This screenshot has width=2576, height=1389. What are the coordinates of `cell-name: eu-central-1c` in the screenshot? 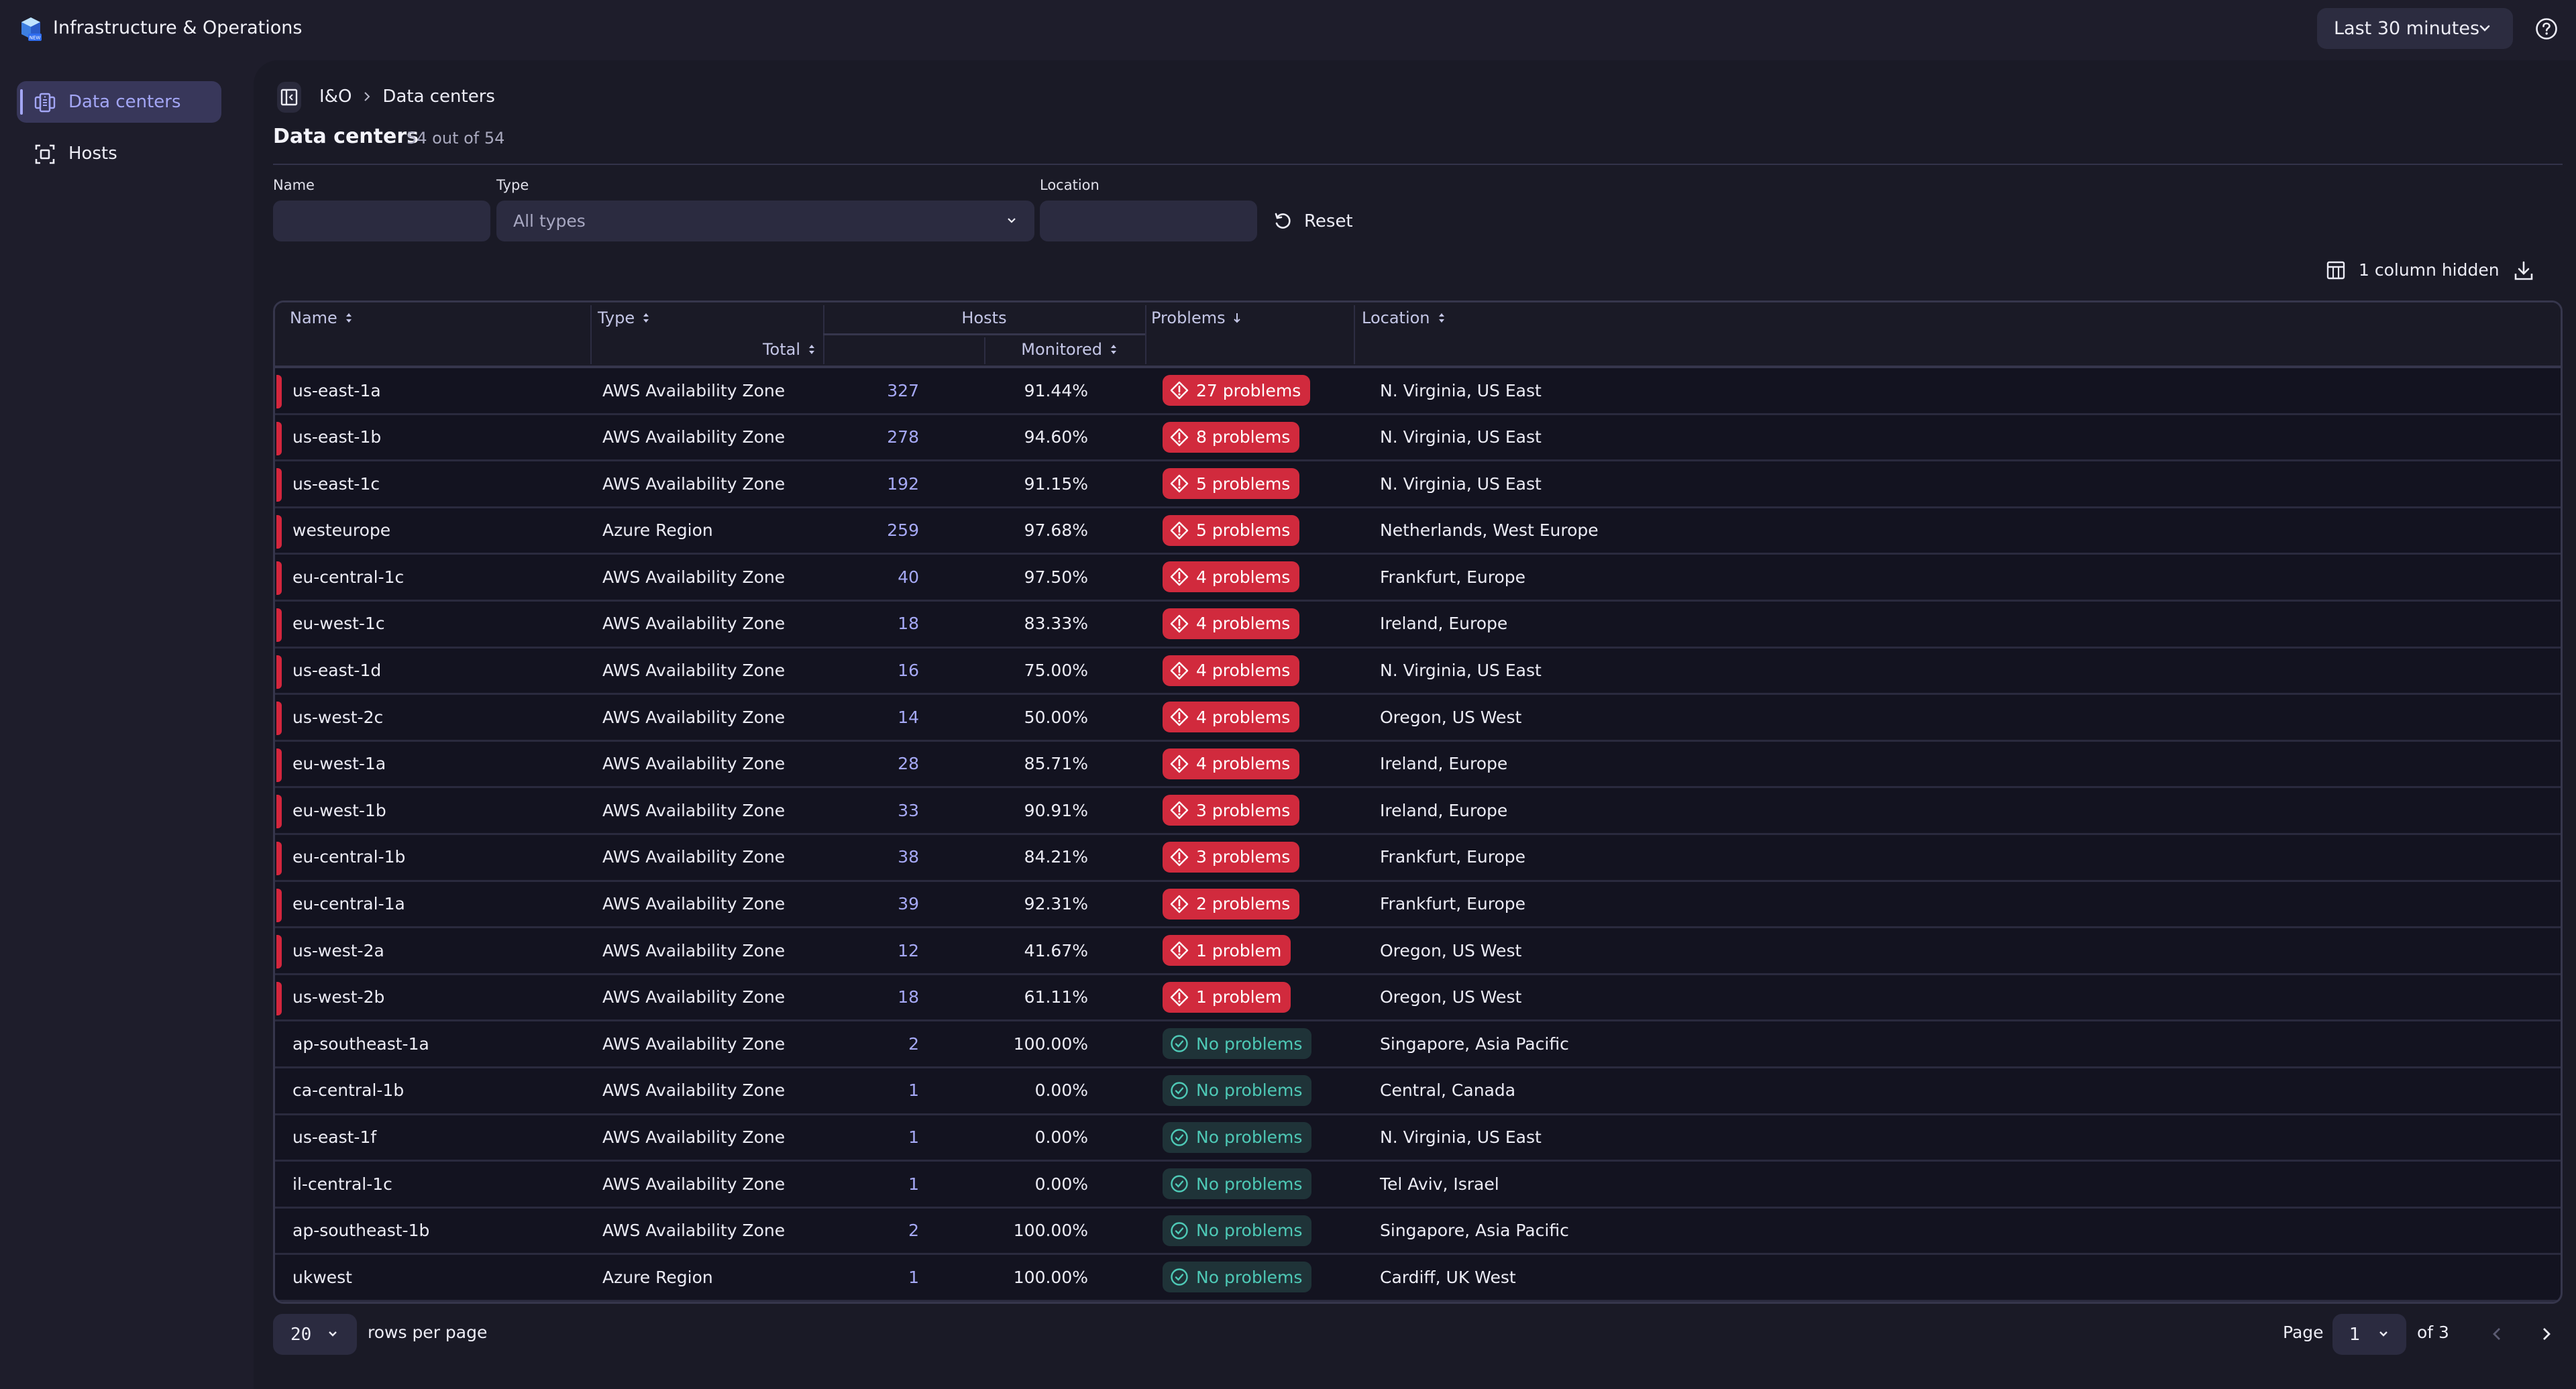 It's located at (348, 577).